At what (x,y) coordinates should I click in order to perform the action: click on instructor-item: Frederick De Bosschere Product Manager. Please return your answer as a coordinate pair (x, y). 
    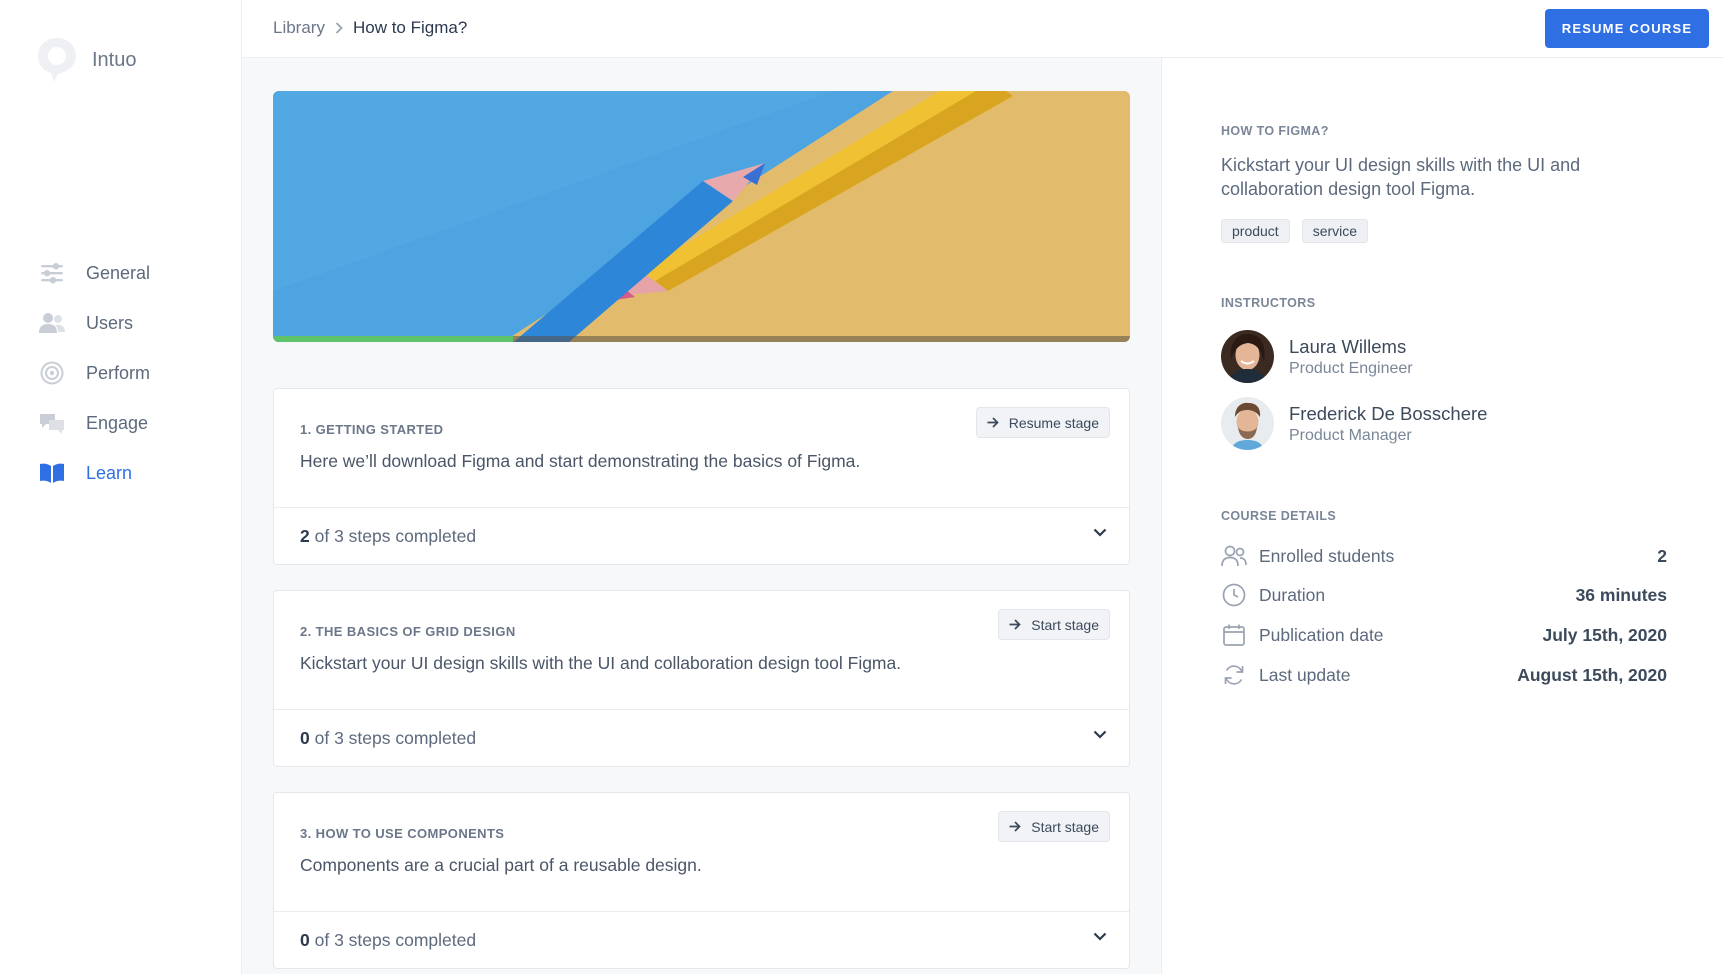
    Looking at the image, I should click on (1354, 423).